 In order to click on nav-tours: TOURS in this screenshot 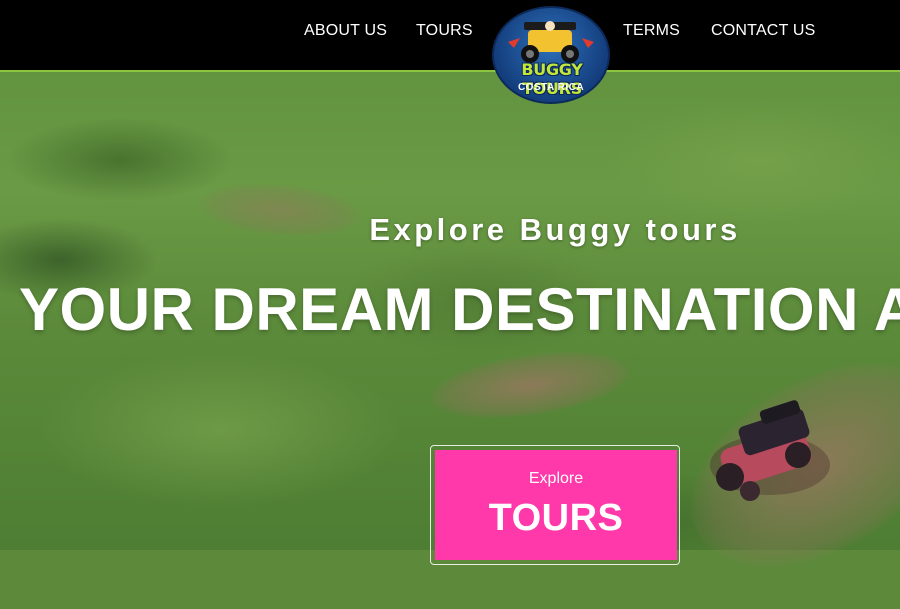, I will do `click(444, 31)`.